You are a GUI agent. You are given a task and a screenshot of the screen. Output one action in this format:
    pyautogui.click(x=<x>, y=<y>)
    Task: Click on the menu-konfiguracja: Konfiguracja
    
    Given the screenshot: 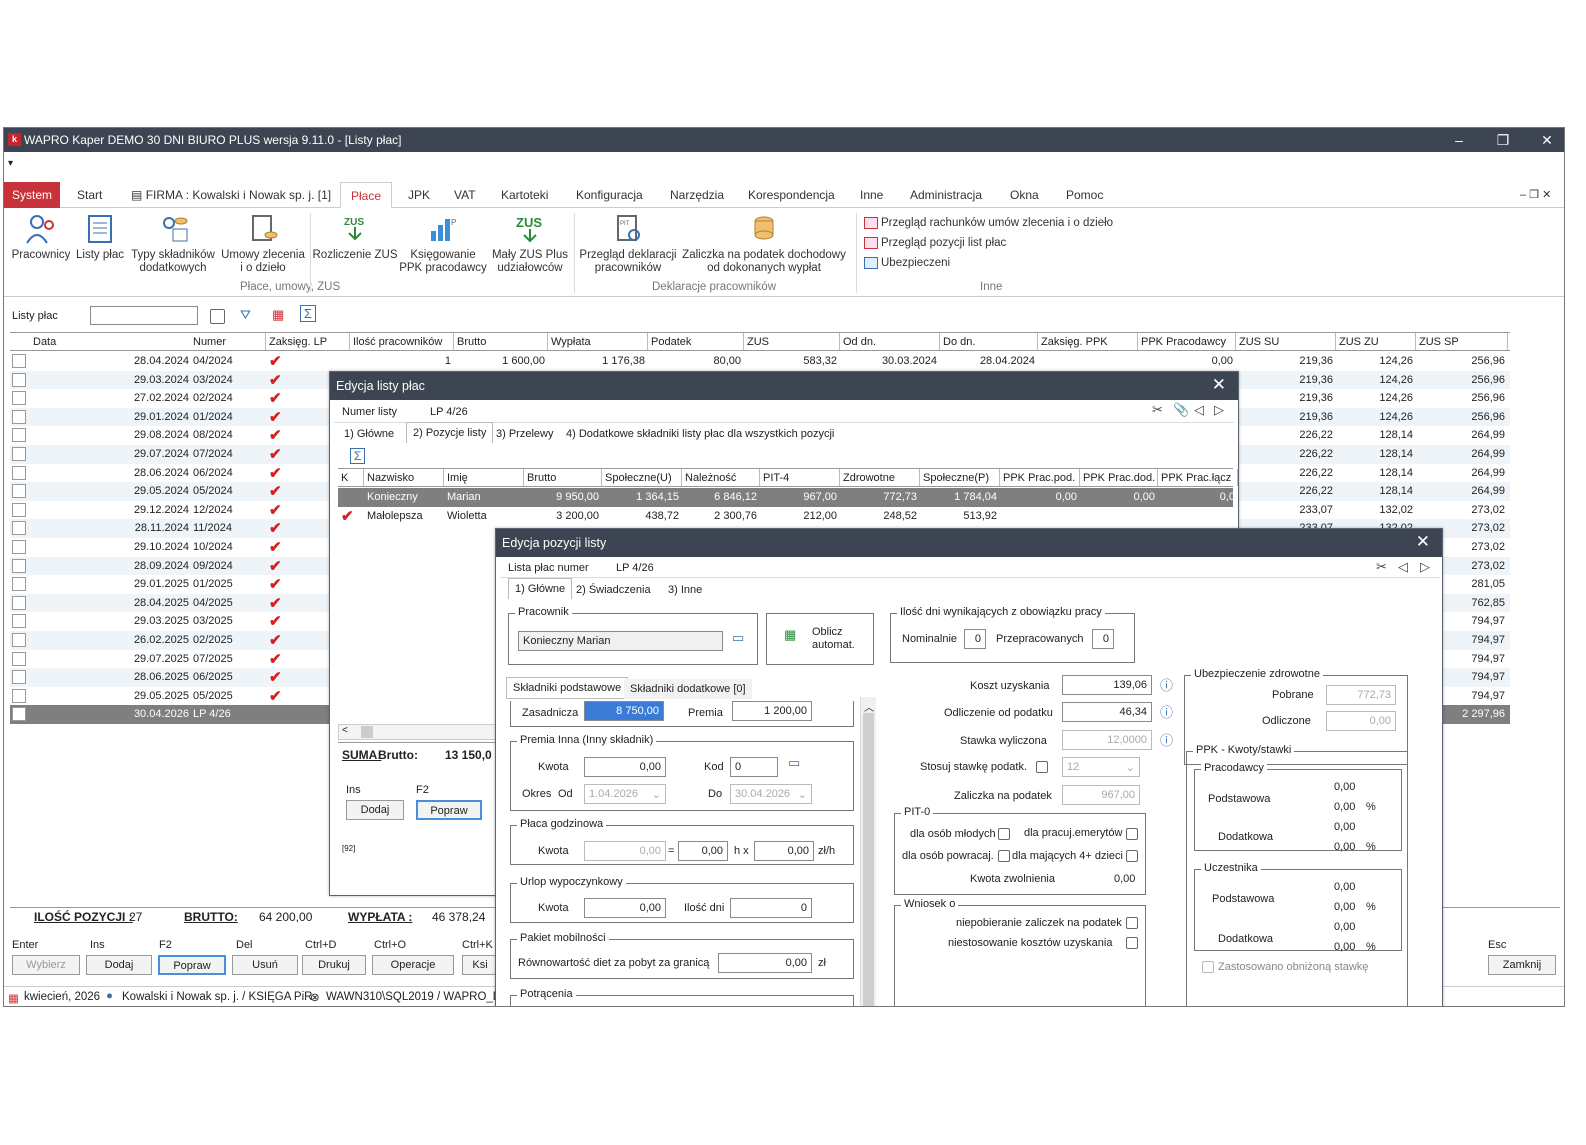 What is the action you would take?
    pyautogui.click(x=609, y=195)
    